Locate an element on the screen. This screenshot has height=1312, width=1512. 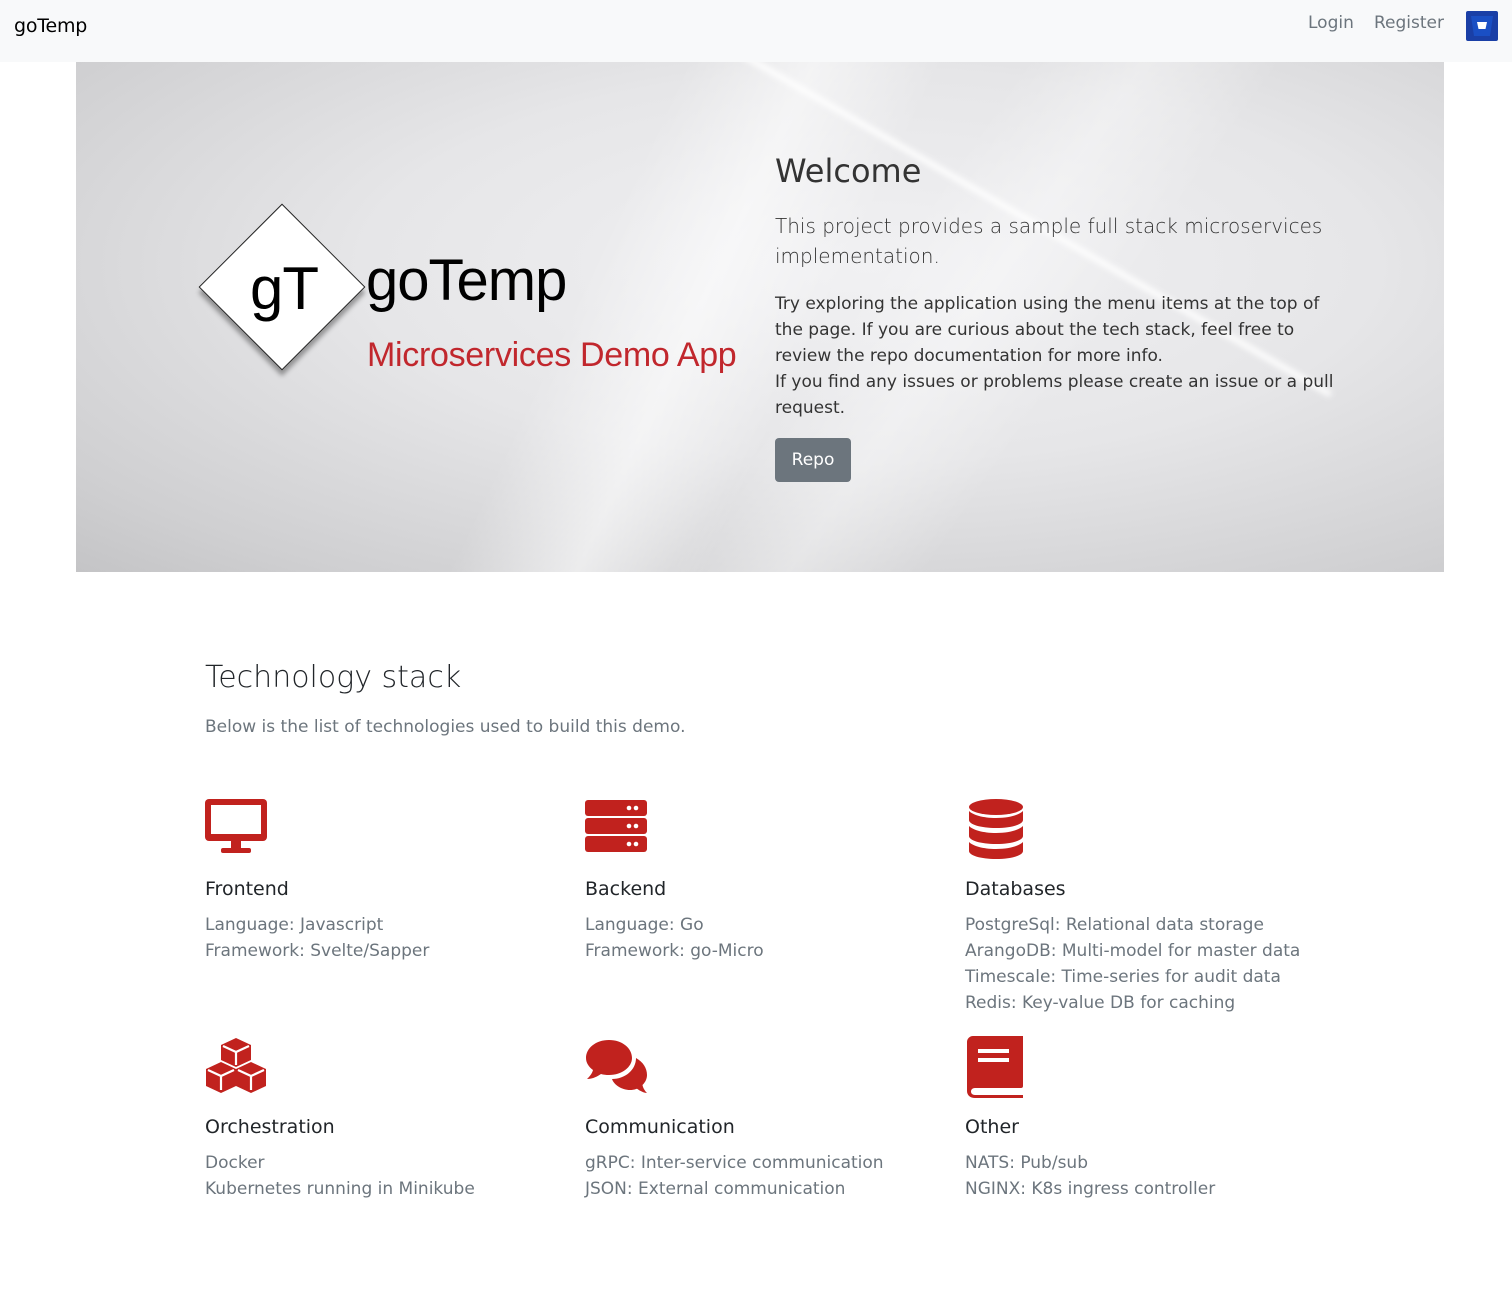
feature-title: Communication is located at coordinates (660, 1127).